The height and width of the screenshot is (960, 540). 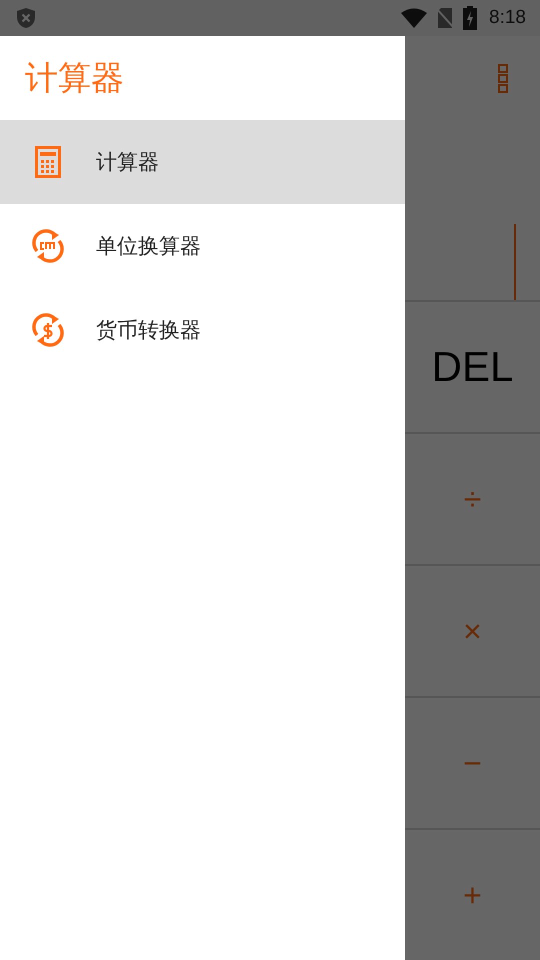 I want to click on overflow-menu-icon, so click(x=503, y=79).